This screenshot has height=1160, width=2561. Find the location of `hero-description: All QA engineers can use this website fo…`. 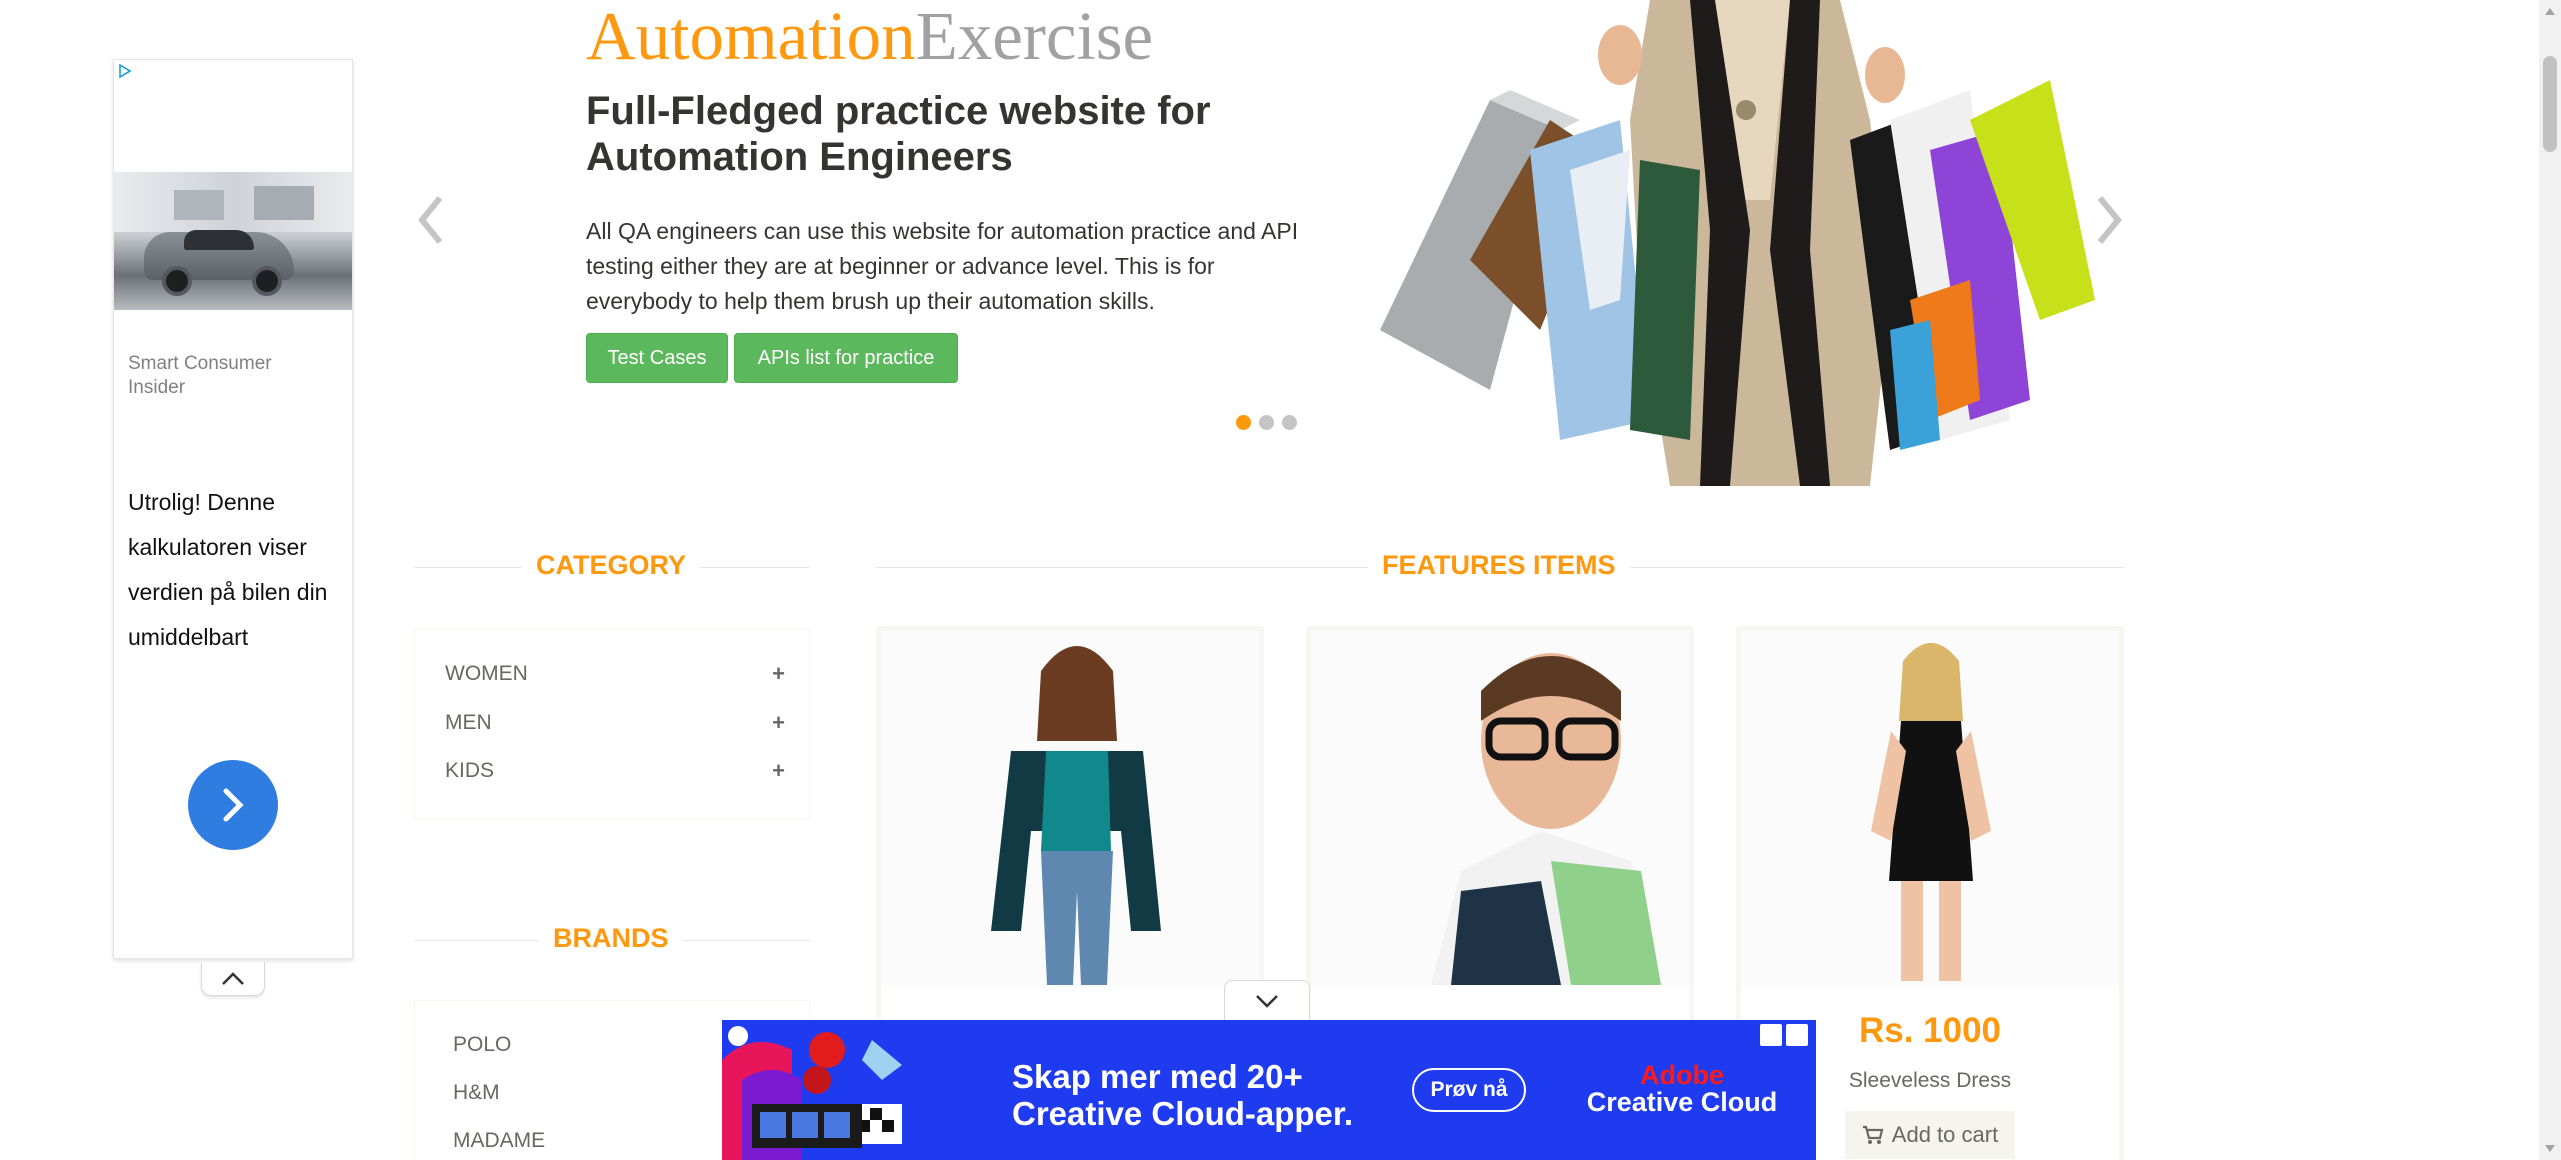

hero-description: All QA engineers can use this website fo… is located at coordinates (942, 266).